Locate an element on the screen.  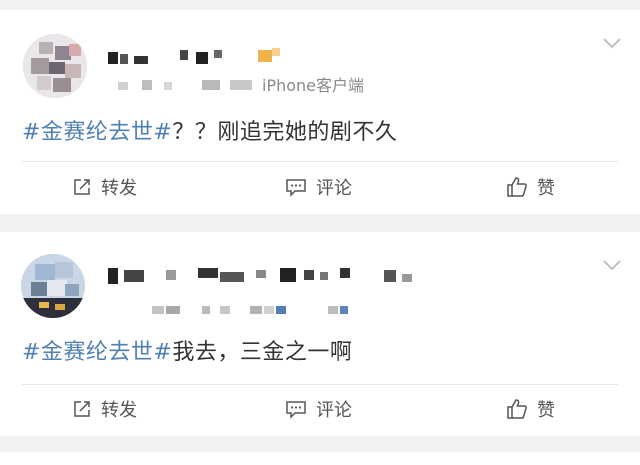
post-text-content: ？？刚追完她的剧不久 is located at coordinates (285, 132).